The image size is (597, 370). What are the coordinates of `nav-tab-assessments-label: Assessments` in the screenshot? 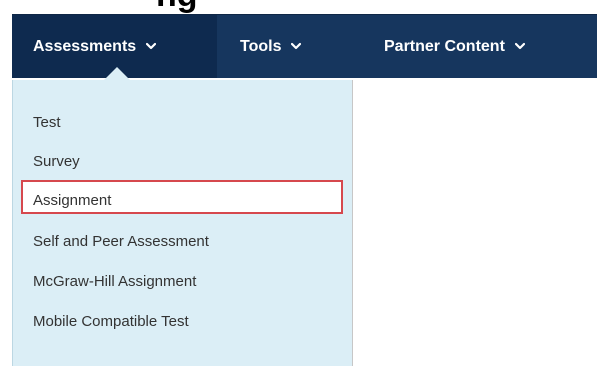 It's located at (85, 46).